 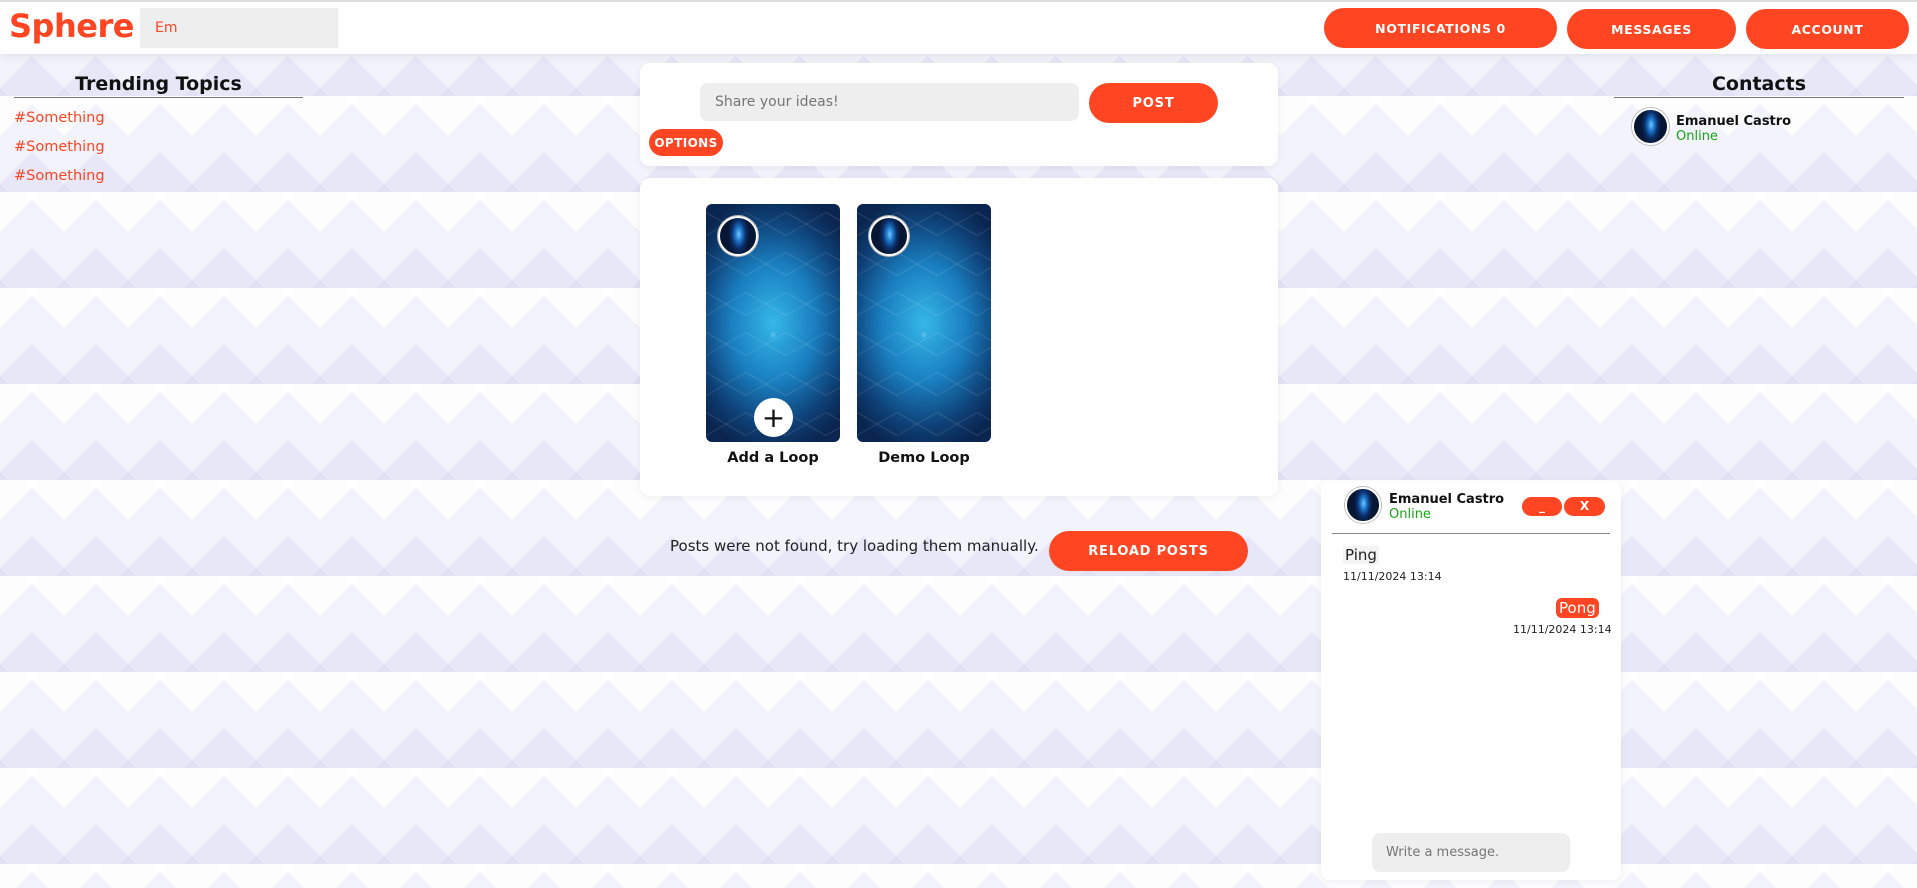 What do you see at coordinates (1471, 680) in the screenshot?
I see `chat-window` at bounding box center [1471, 680].